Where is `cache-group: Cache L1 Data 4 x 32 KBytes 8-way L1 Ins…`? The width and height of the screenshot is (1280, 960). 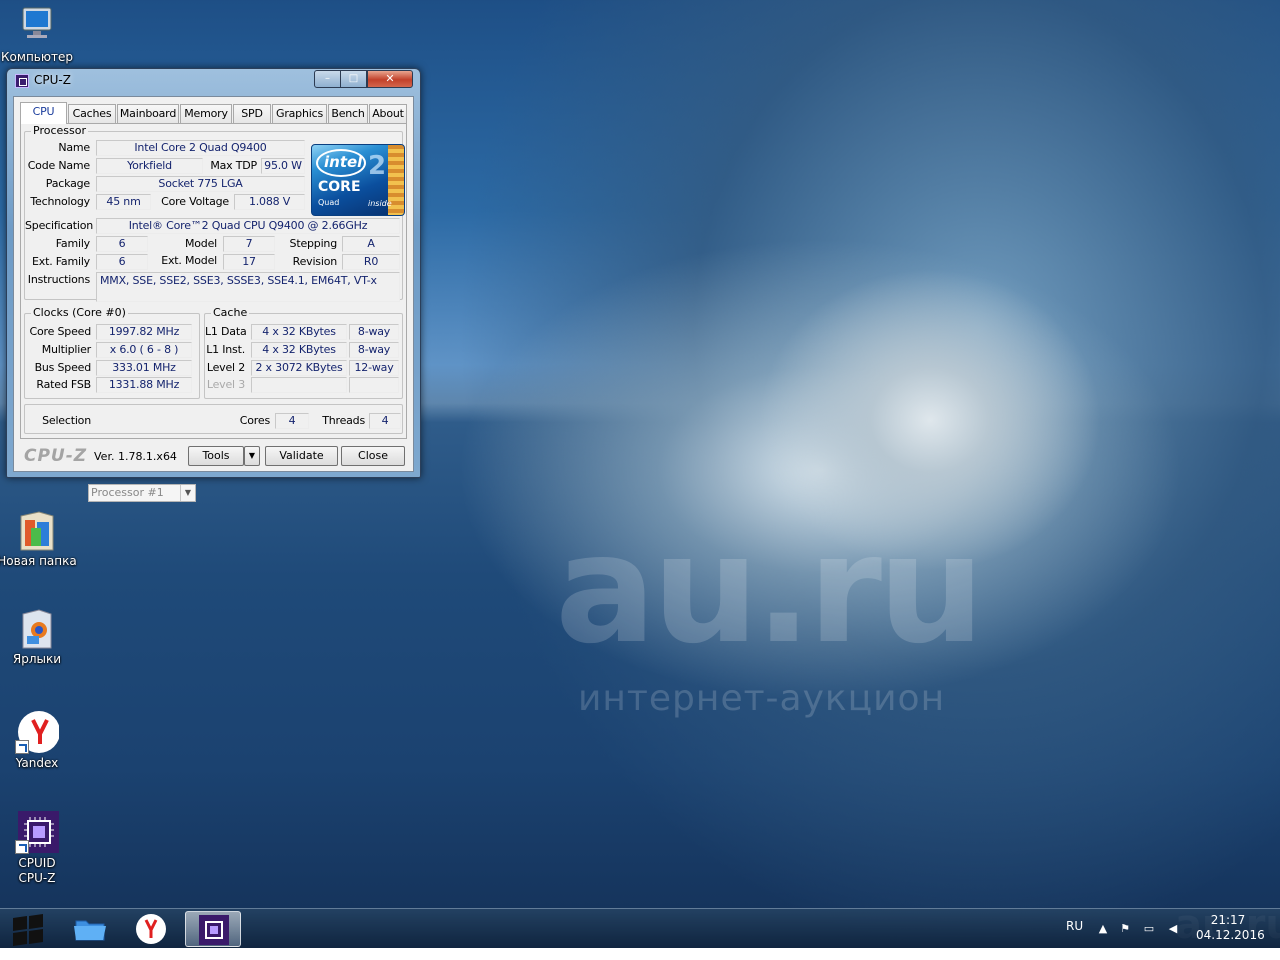
cache-group: Cache L1 Data 4 x 32 KBytes 8-way L1 Ins… is located at coordinates (303, 352).